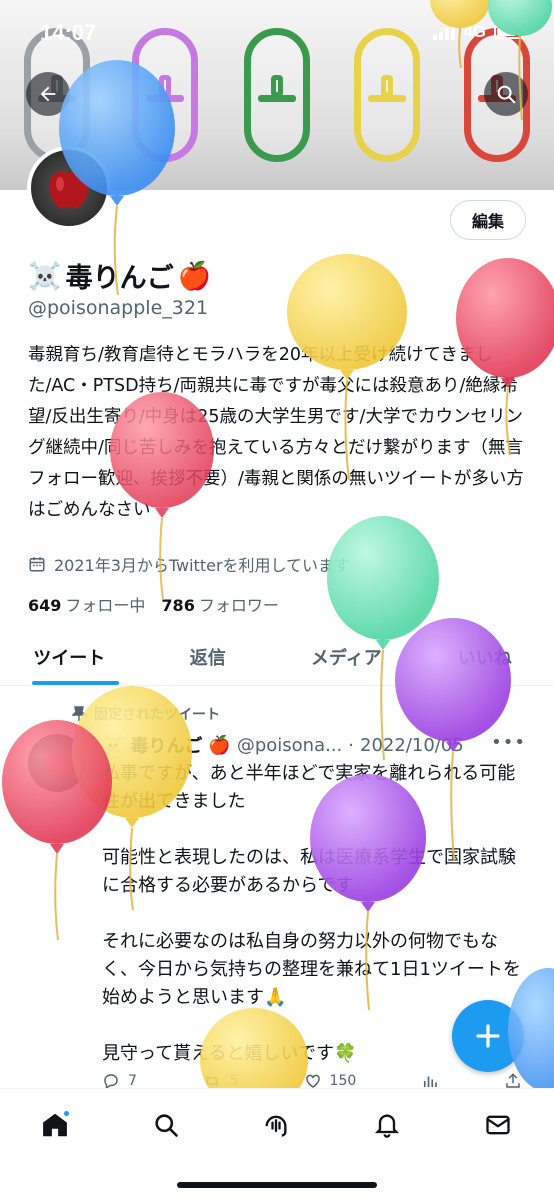 This screenshot has height=1200, width=554. What do you see at coordinates (277, 1185) in the screenshot?
I see `home-indicator` at bounding box center [277, 1185].